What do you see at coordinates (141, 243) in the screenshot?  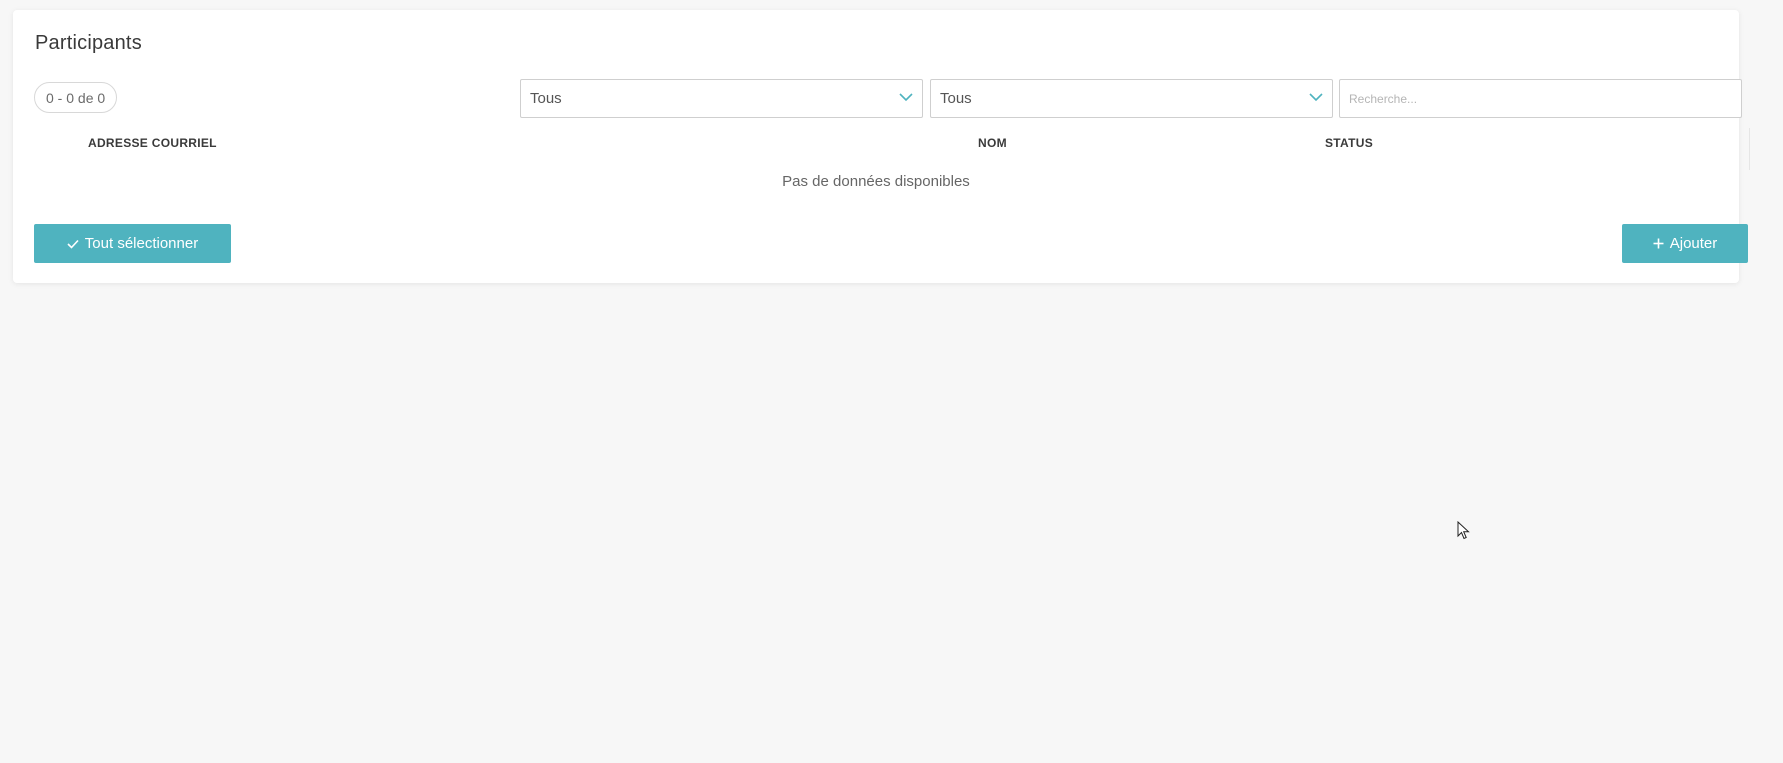 I see `select-all-label: Tout sélectionner` at bounding box center [141, 243].